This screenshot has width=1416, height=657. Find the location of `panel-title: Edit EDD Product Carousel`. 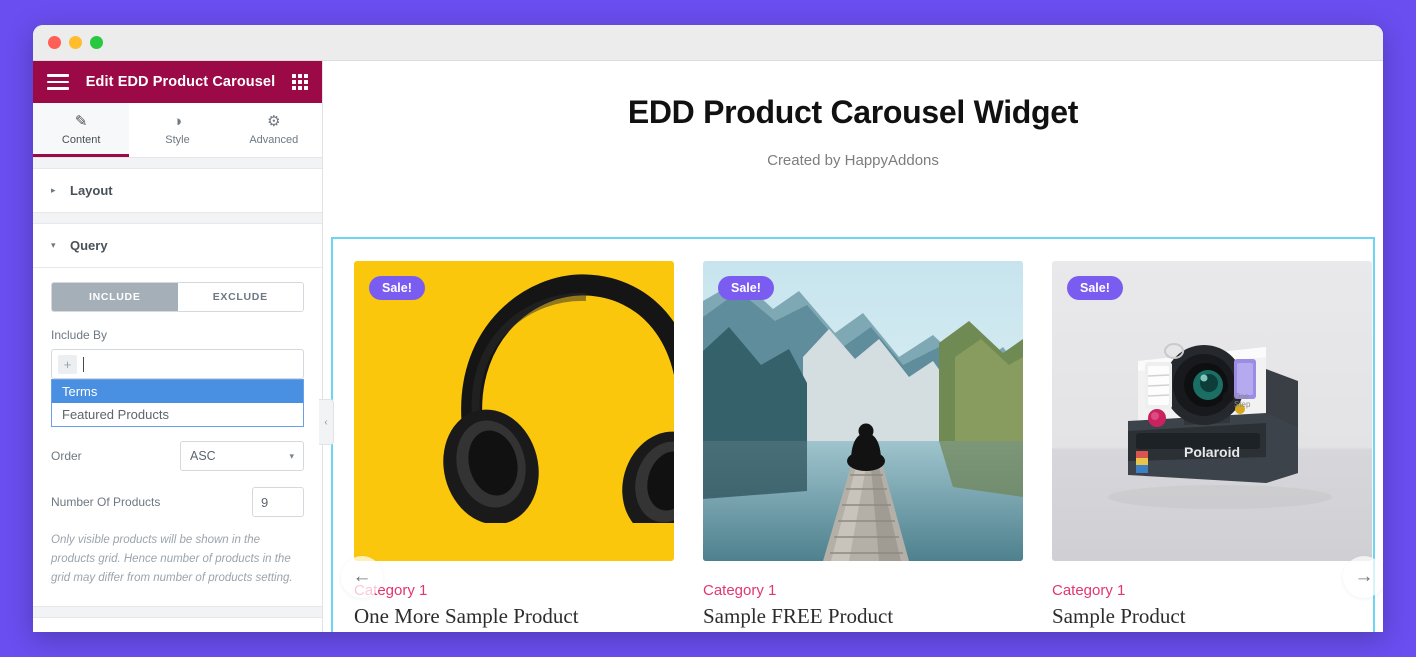

panel-title: Edit EDD Product Carousel is located at coordinates (180, 82).